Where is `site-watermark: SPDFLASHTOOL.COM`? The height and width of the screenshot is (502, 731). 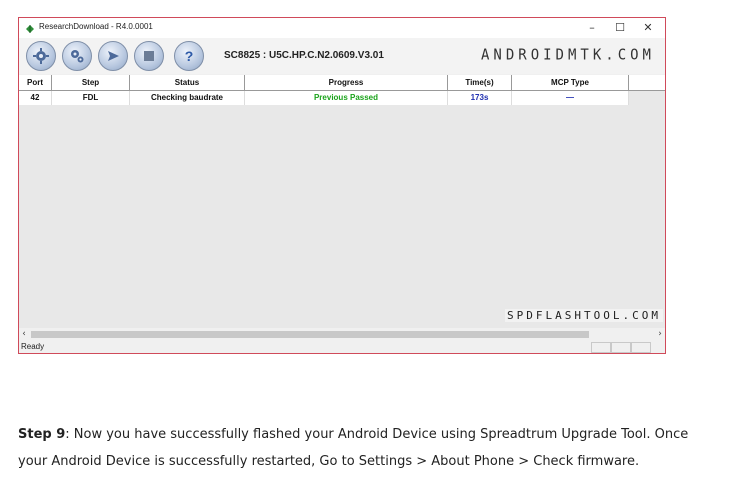 site-watermark: SPDFLASHTOOL.COM is located at coordinates (584, 315).